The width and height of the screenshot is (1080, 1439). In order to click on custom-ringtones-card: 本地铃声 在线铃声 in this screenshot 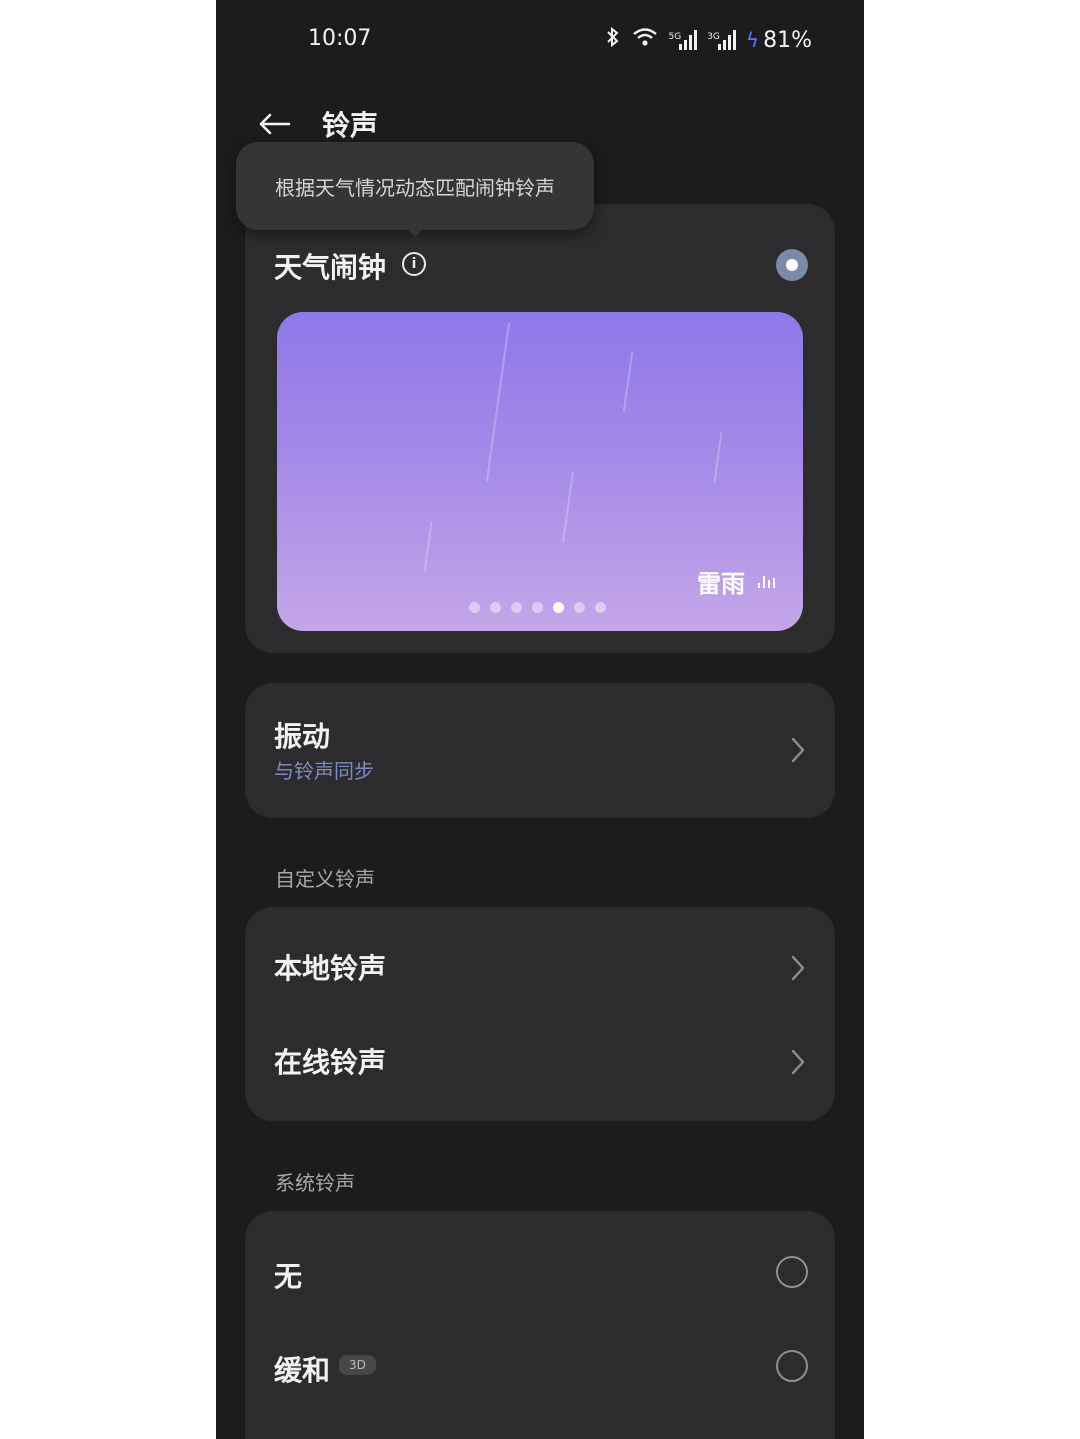, I will do `click(540, 1014)`.